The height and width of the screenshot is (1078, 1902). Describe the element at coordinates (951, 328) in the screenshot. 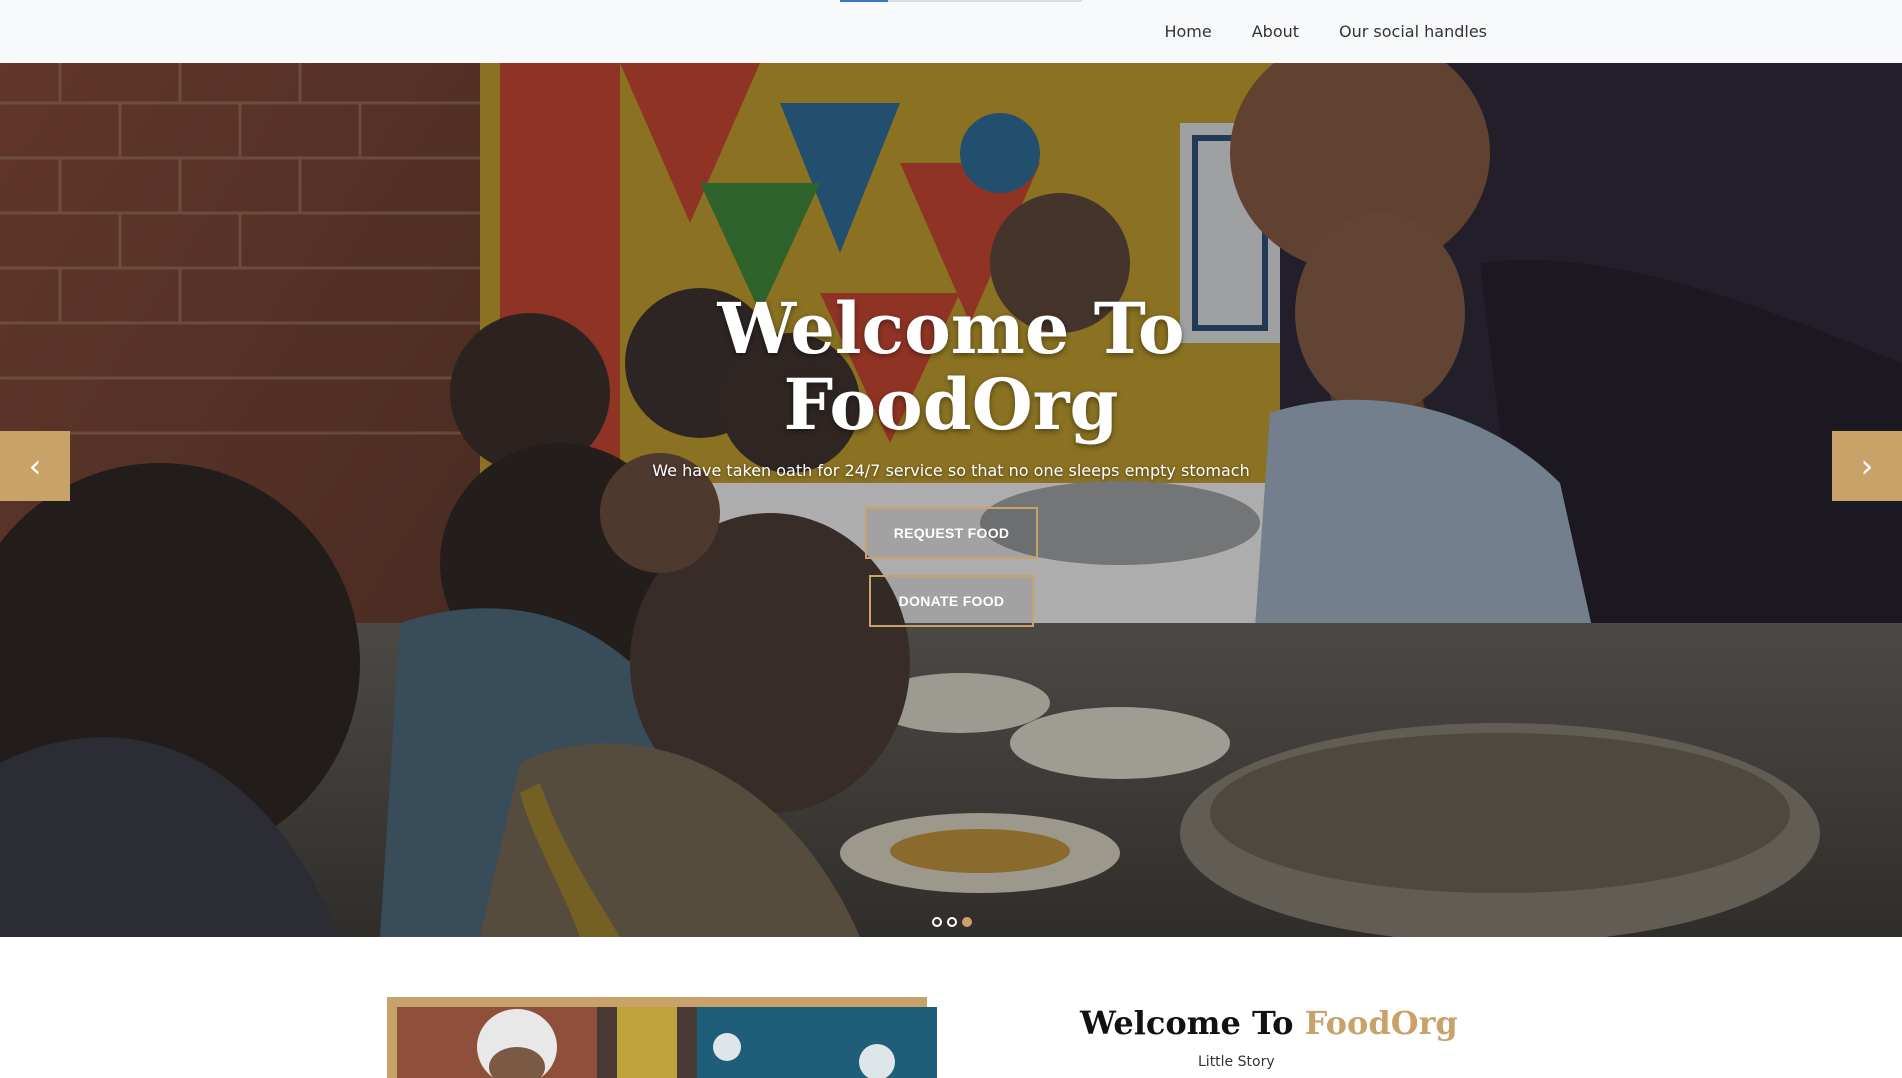

I see `hero-title-line1: Welcome To` at that location.